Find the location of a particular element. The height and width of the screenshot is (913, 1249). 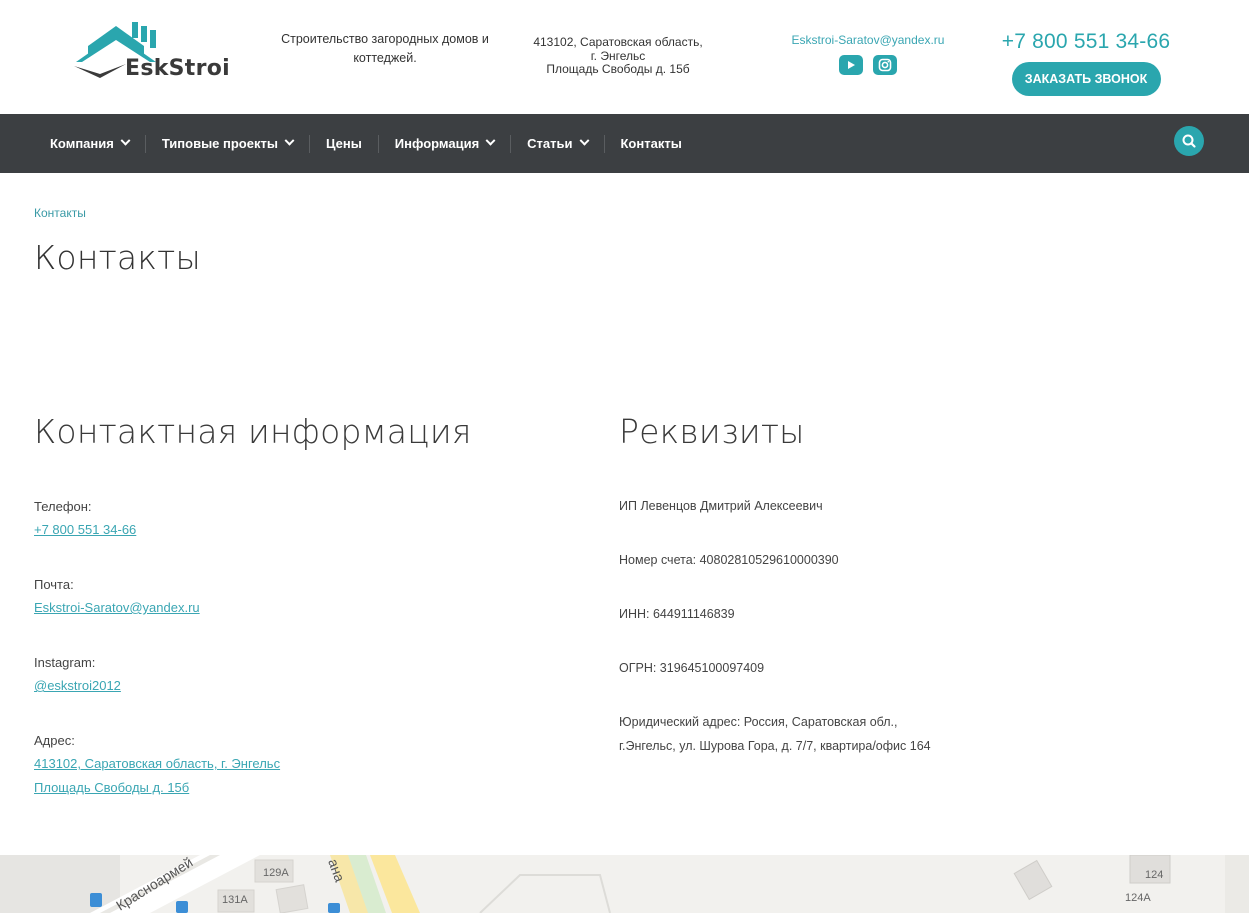

phone-link: +7 800 551 34-66 is located at coordinates (85, 530).